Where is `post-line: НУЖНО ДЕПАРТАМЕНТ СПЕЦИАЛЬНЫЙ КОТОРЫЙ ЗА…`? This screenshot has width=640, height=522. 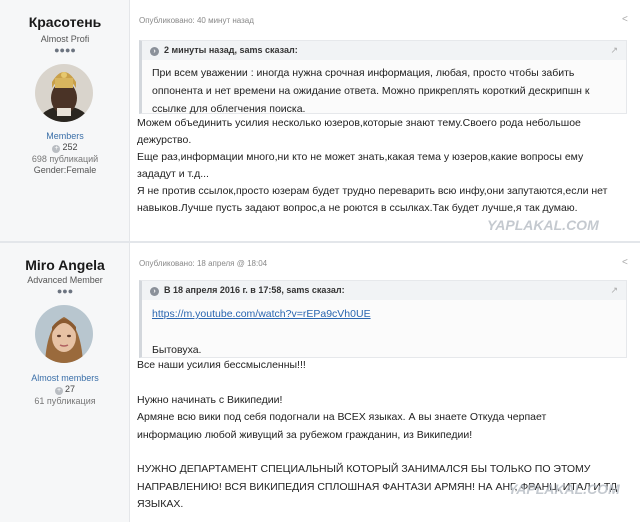
post-line: НУЖНО ДЕПАРТАМЕНТ СПЕЦИАЛЬНЫЙ КОТОРЫЙ ЗА… is located at coordinates (364, 469).